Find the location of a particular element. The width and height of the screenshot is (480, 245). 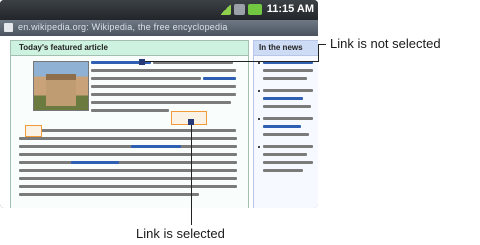

in-the-news-header: In the news is located at coordinates (286, 48).